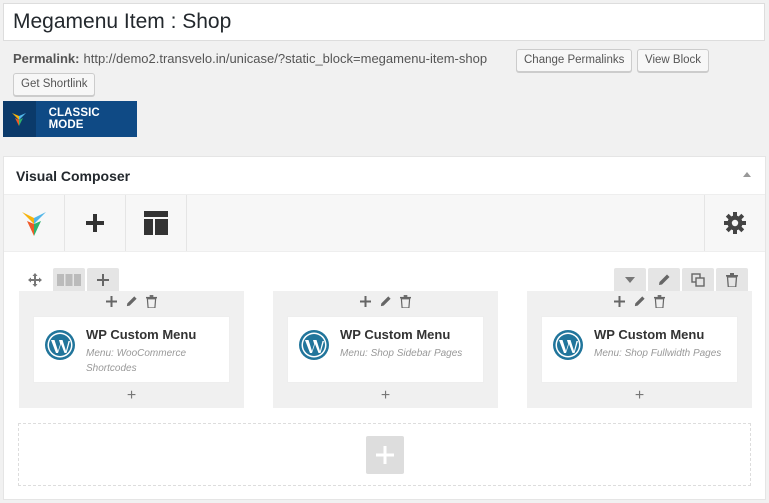 The width and height of the screenshot is (769, 503). What do you see at coordinates (664, 279) in the screenshot?
I see `edit-row-pencil-icon` at bounding box center [664, 279].